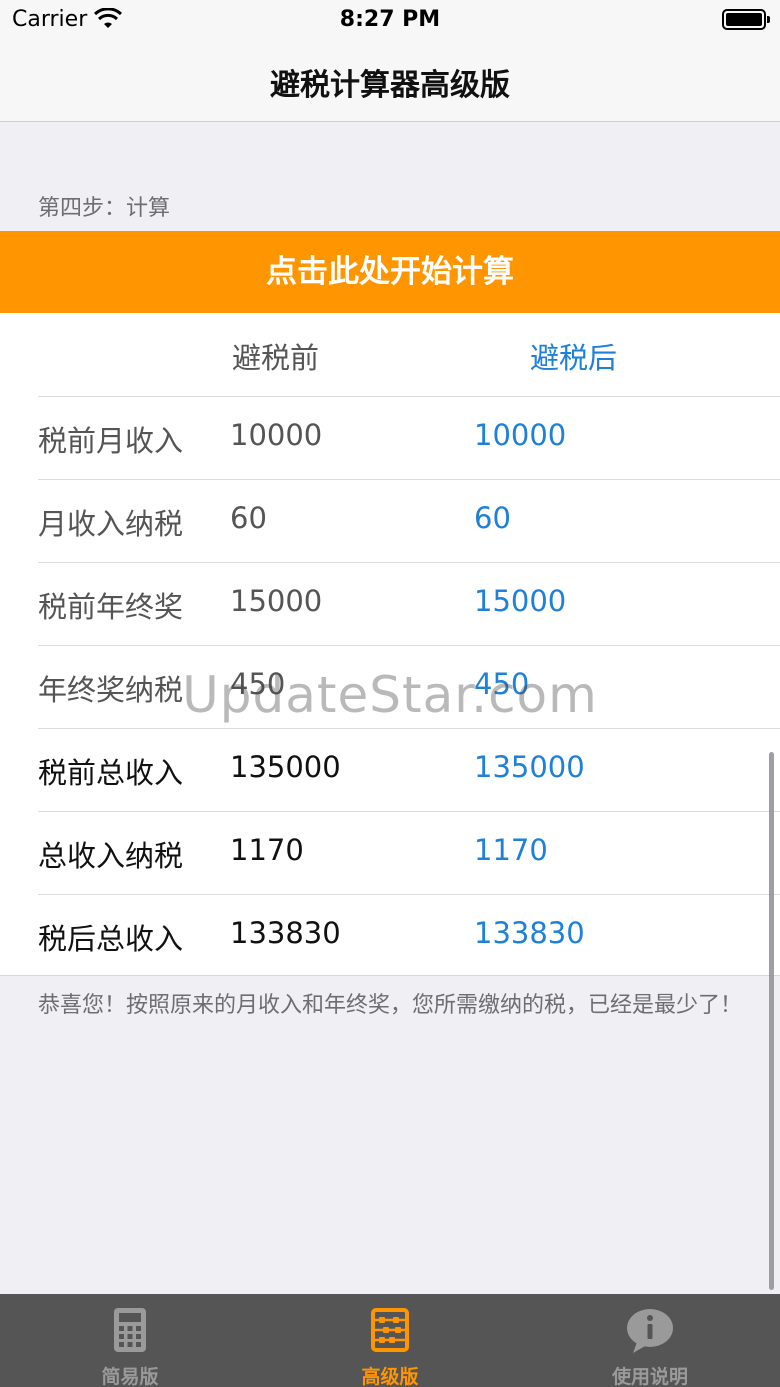 Image resolution: width=780 pixels, height=1387 pixels. Describe the element at coordinates (492, 518) in the screenshot. I see `value-after: 60` at that location.